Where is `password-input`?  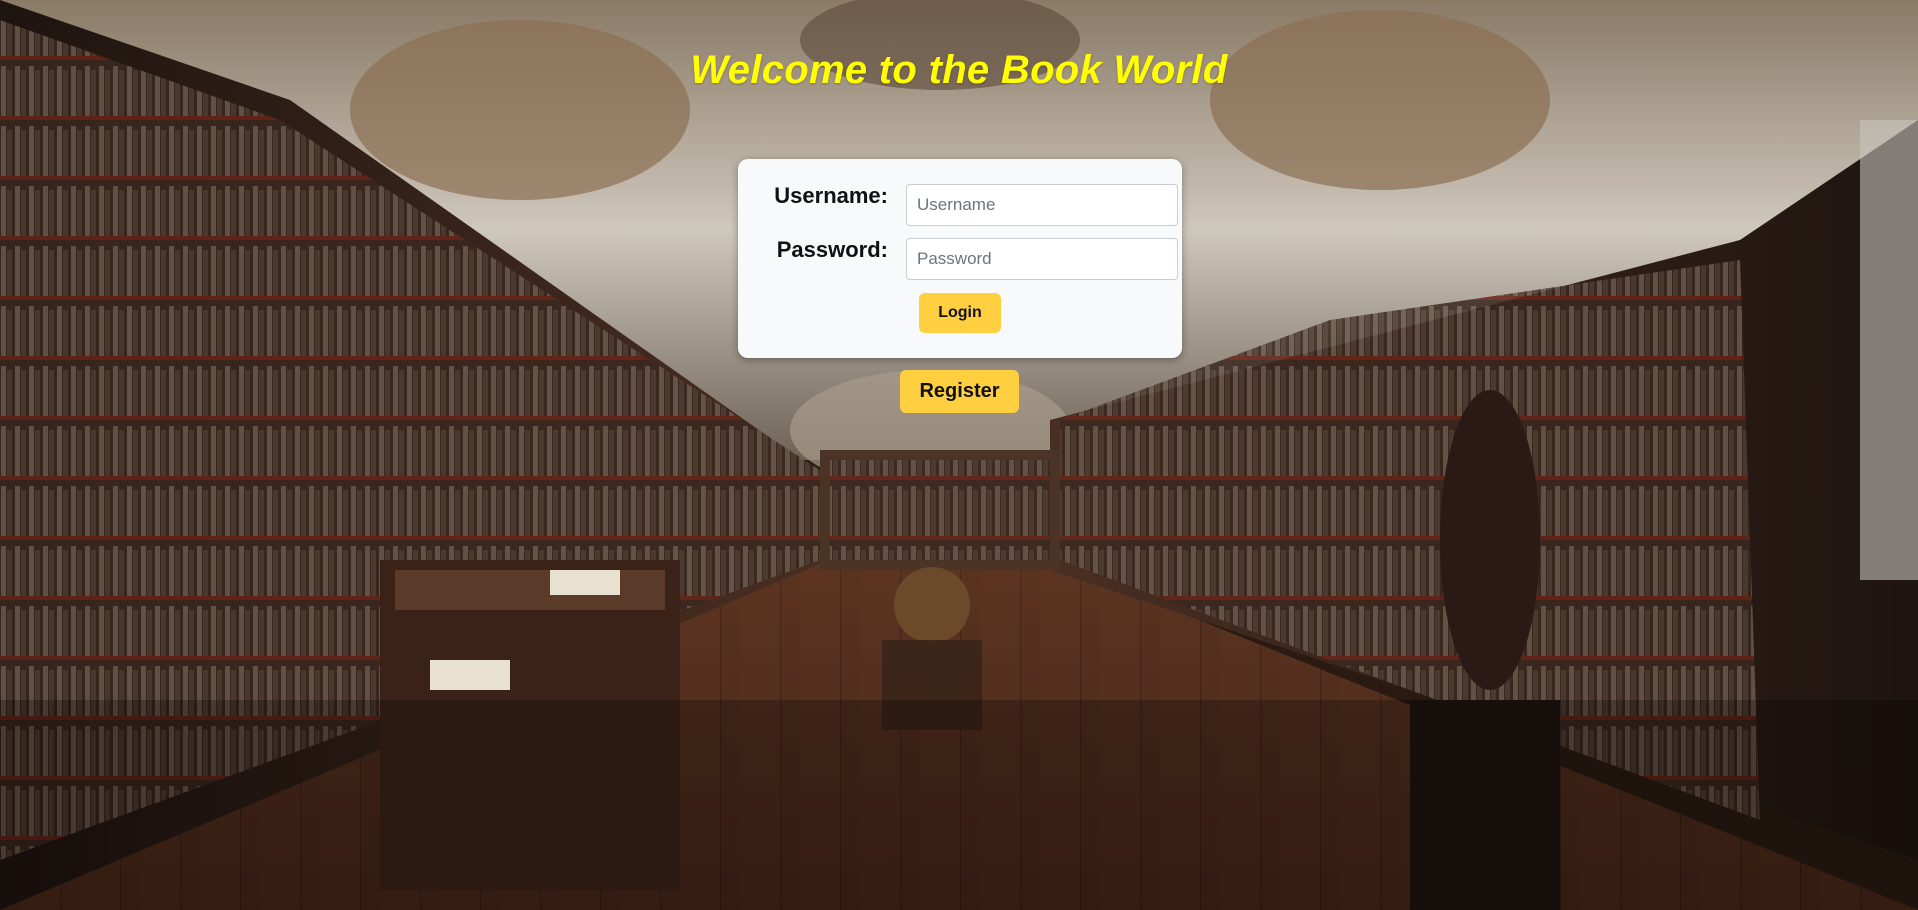
password-input is located at coordinates (1042, 259).